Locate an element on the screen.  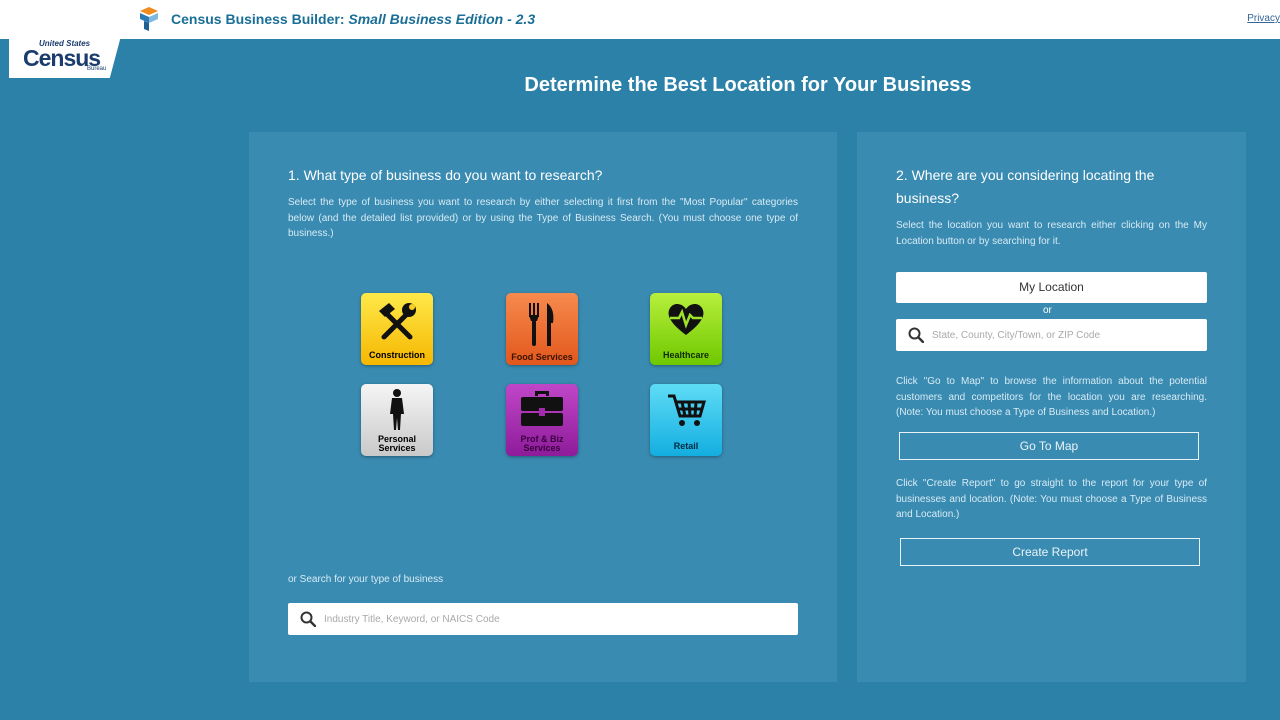
cart-icon is located at coordinates (687, 410).